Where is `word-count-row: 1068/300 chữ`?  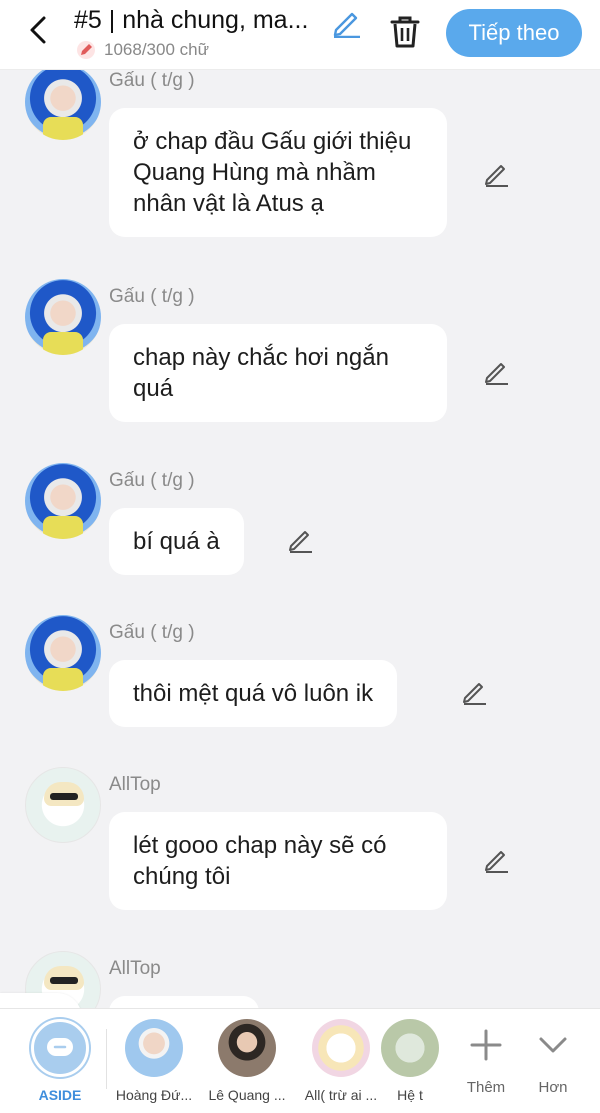
word-count-row: 1068/300 chữ is located at coordinates (142, 50).